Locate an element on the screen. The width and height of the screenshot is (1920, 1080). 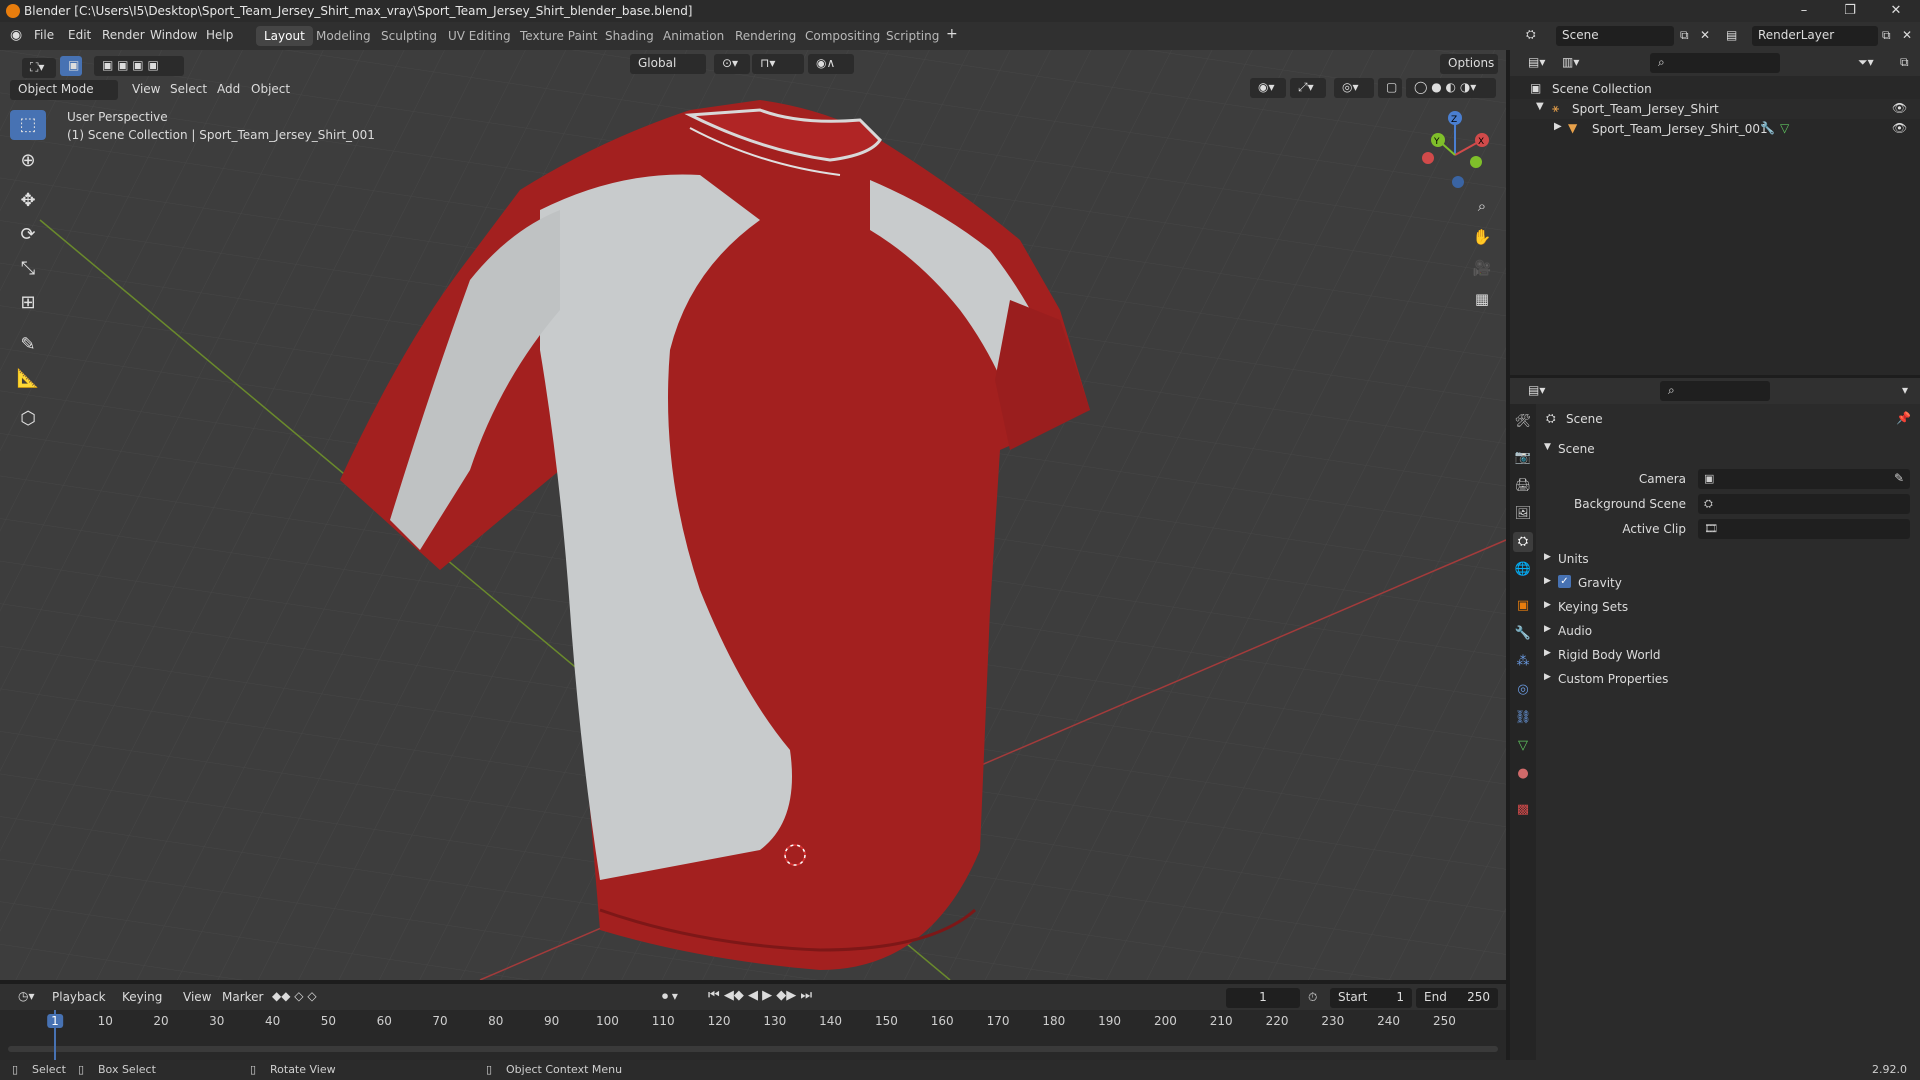
scale-tool: ⤡ is located at coordinates (28, 269).